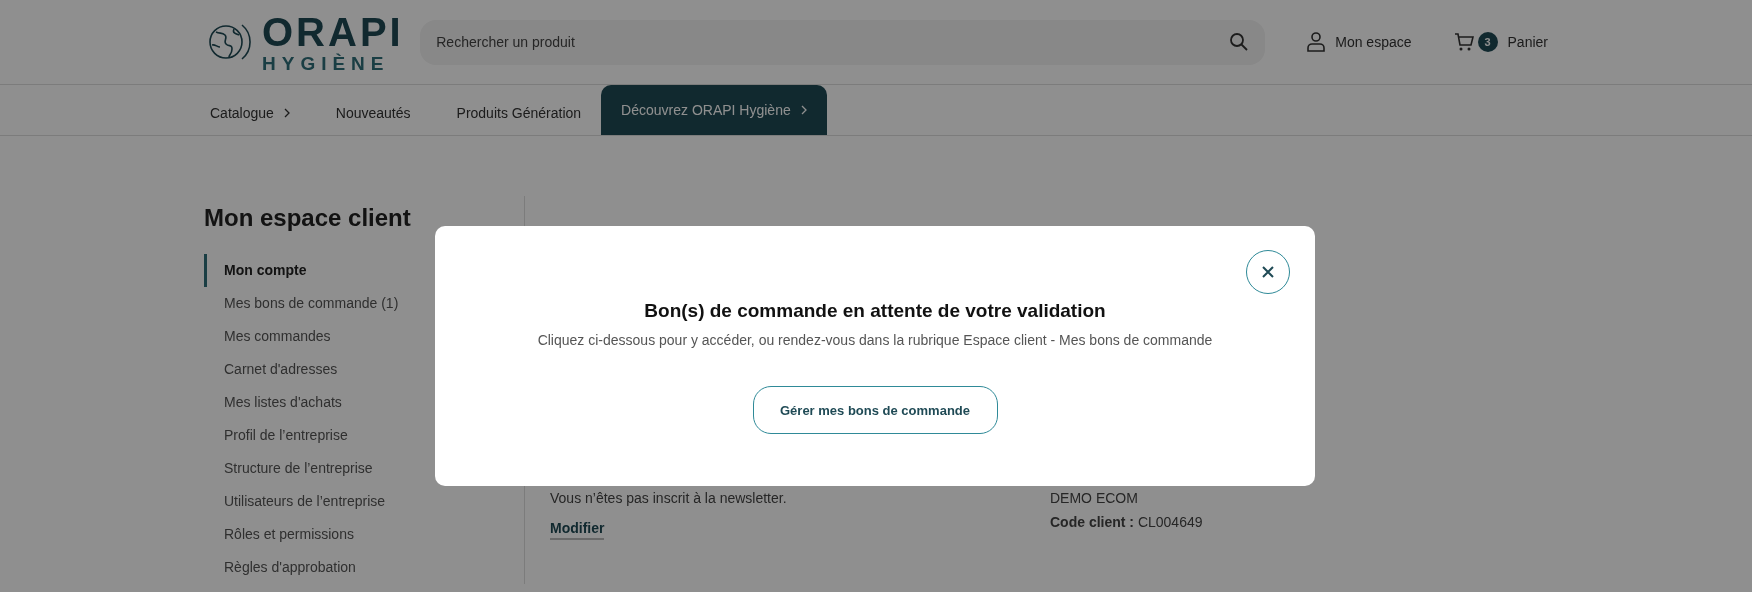  What do you see at coordinates (1316, 42) in the screenshot?
I see `user-icon` at bounding box center [1316, 42].